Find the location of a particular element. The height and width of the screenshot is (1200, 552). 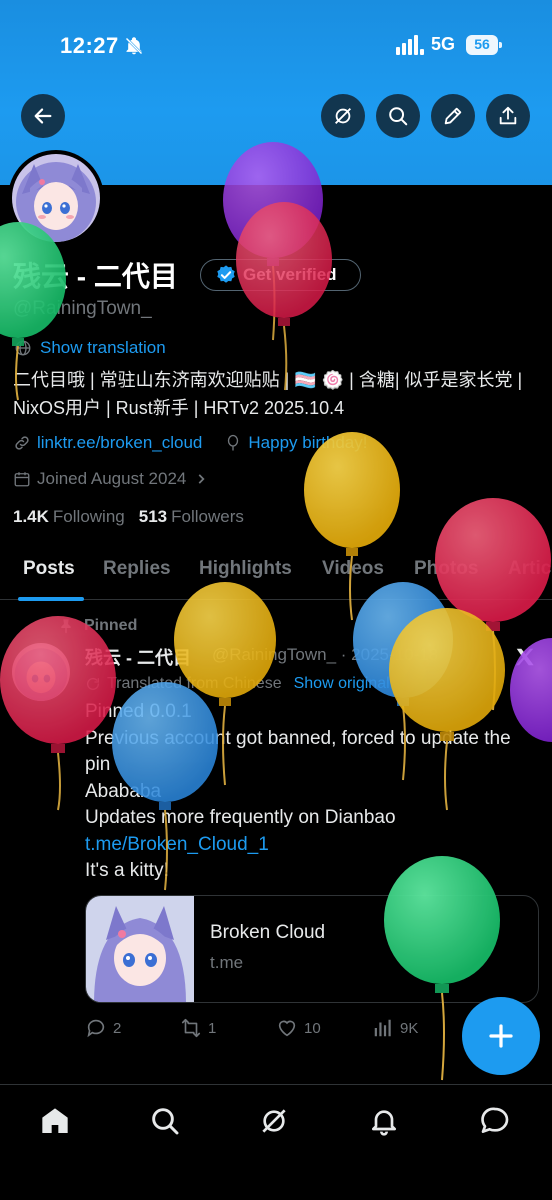

search-button is located at coordinates (398, 116).